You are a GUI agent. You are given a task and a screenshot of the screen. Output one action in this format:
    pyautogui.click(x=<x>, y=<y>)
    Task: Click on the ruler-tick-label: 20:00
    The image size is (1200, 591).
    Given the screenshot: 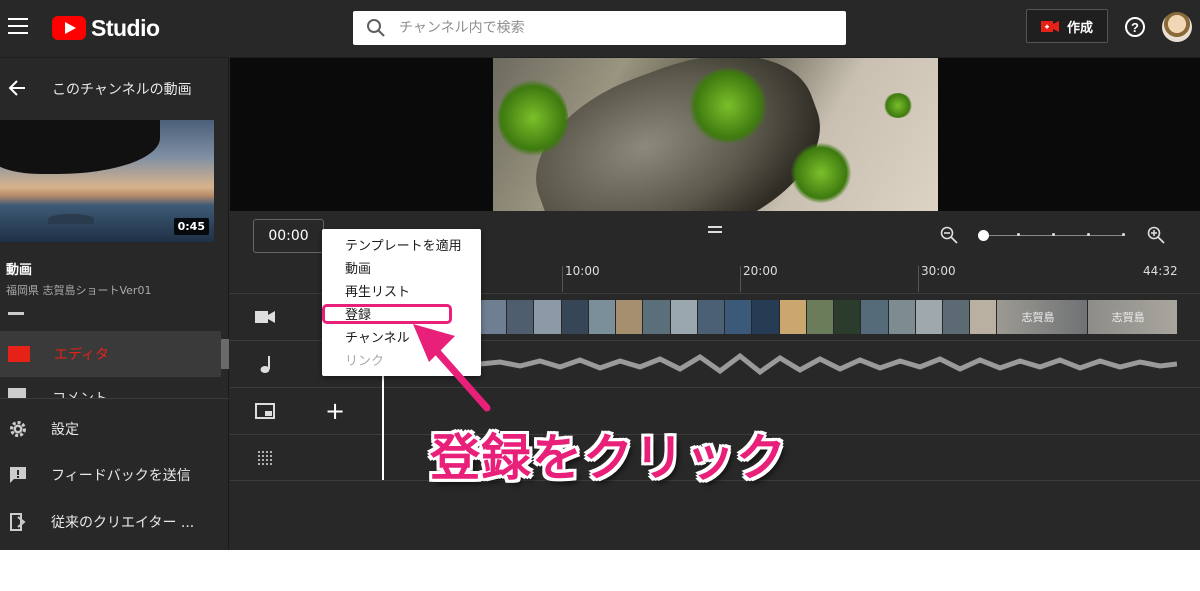 What is the action you would take?
    pyautogui.click(x=760, y=271)
    